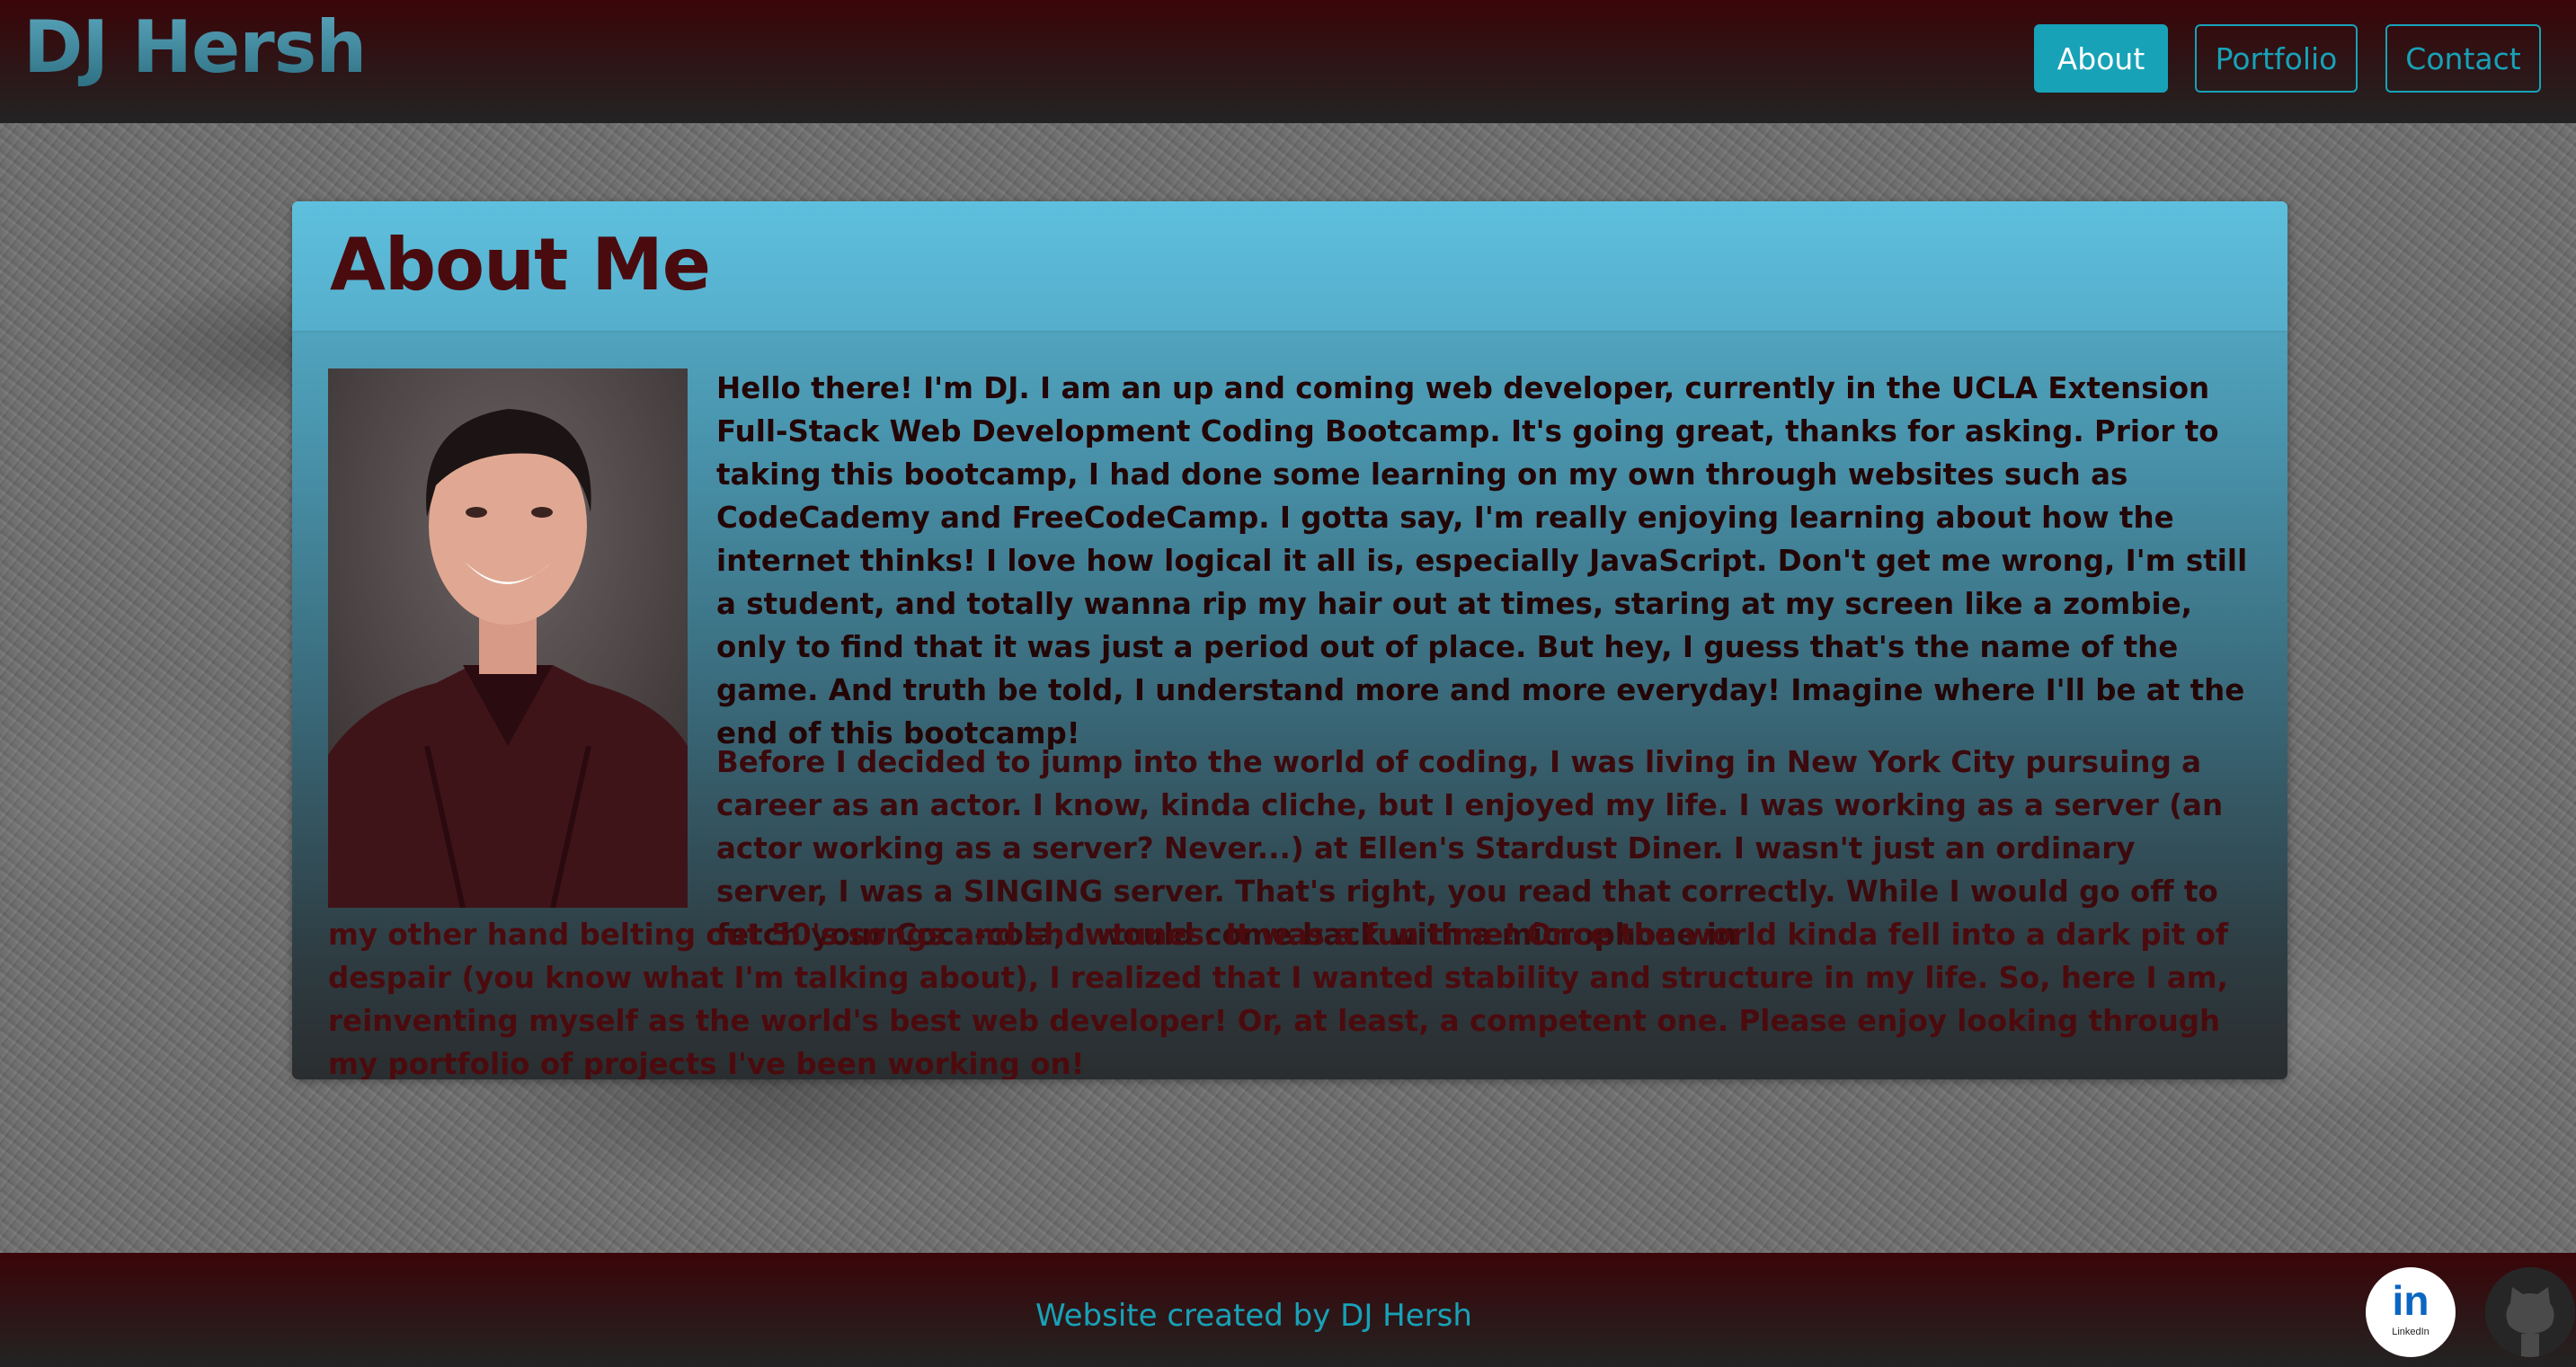  Describe the element at coordinates (520, 265) in the screenshot. I see `about-title: About Me` at that location.